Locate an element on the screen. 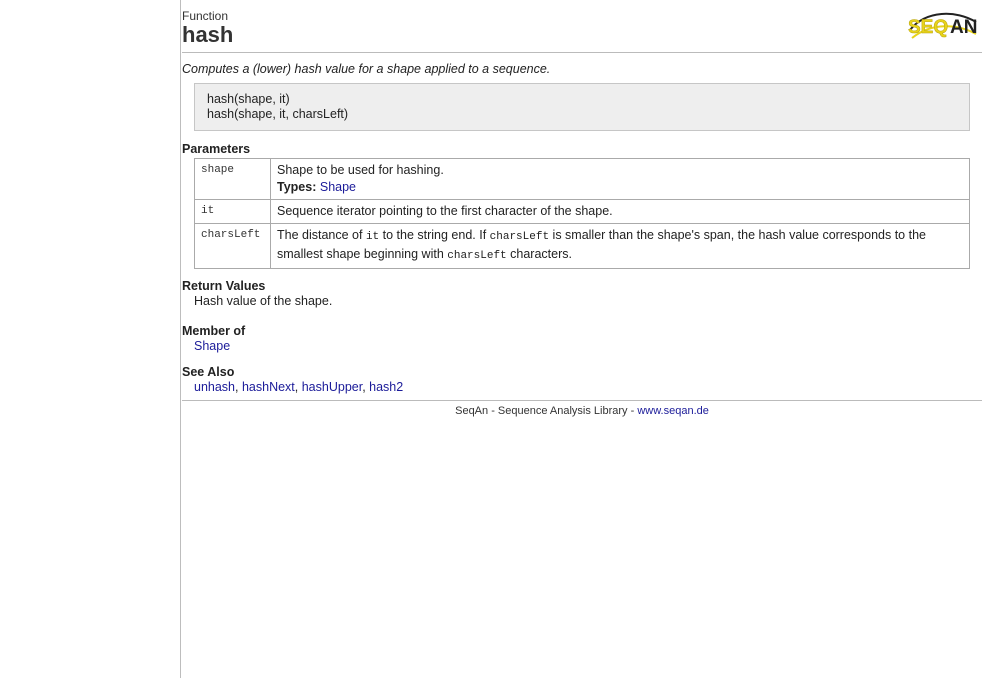 This screenshot has width=1007, height=678. svg-text: AN is located at coordinates (963, 27).